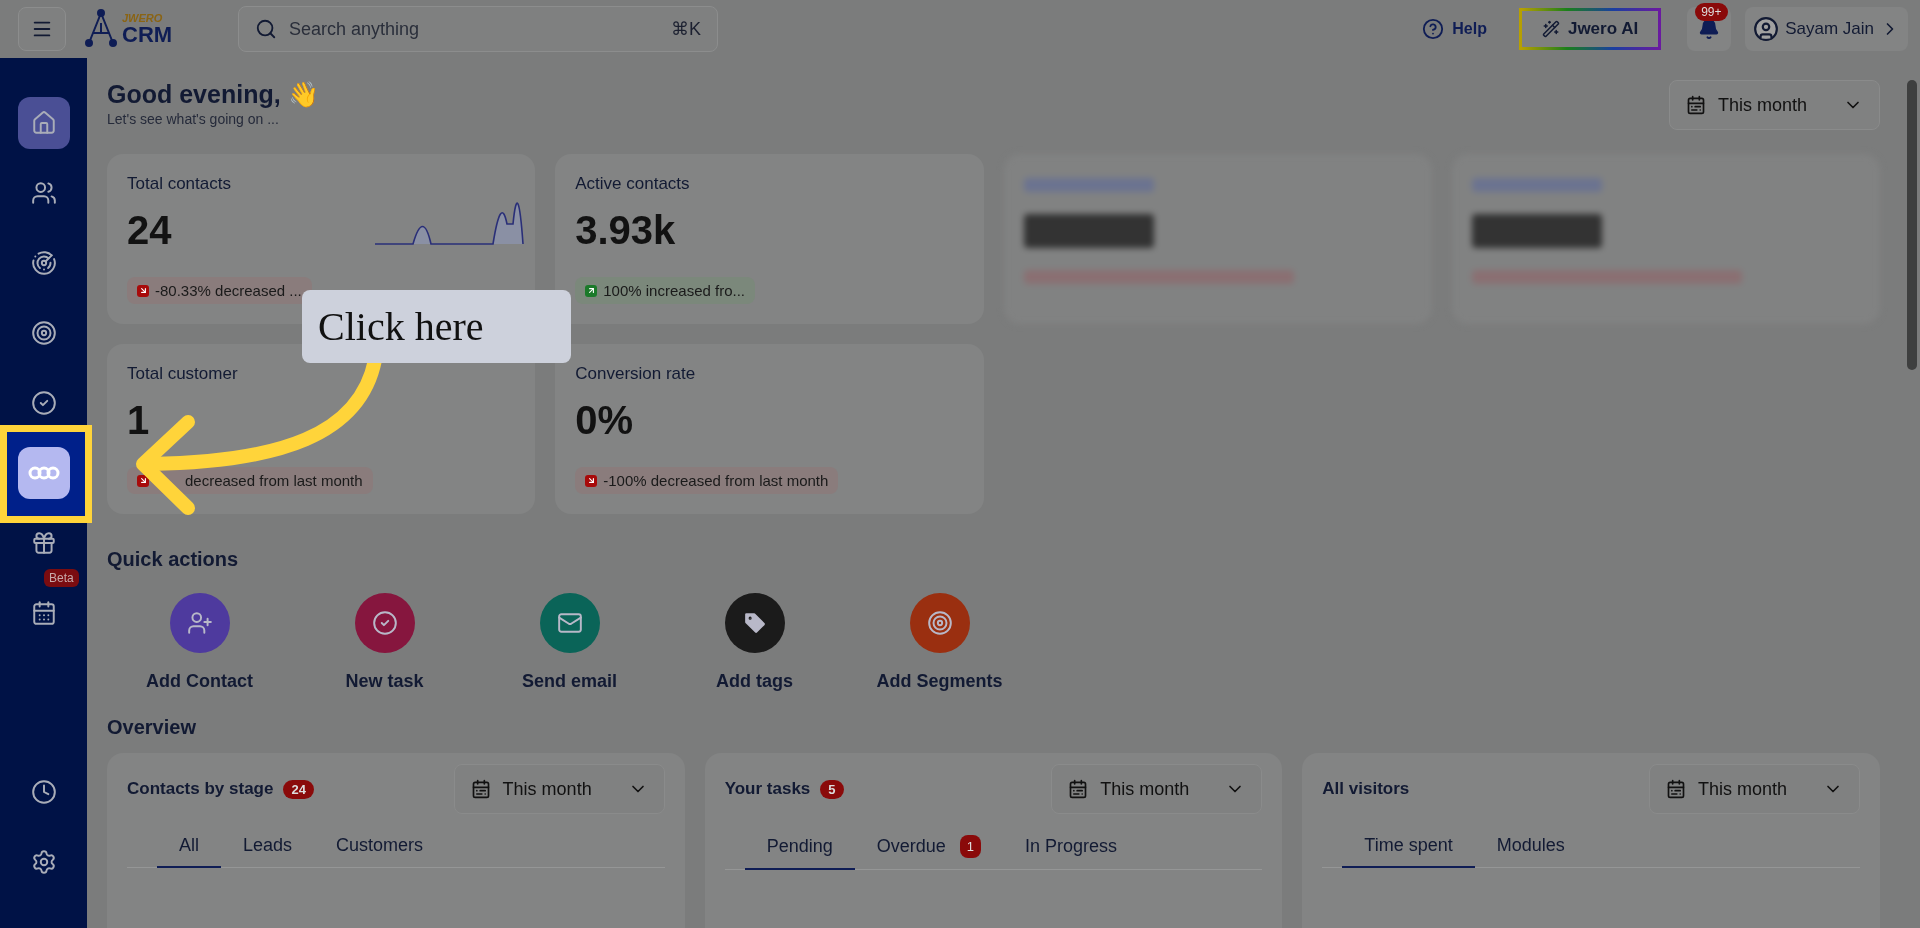 The width and height of the screenshot is (1920, 928). What do you see at coordinates (179, 184) in the screenshot?
I see `stat-label: Total contacts` at bounding box center [179, 184].